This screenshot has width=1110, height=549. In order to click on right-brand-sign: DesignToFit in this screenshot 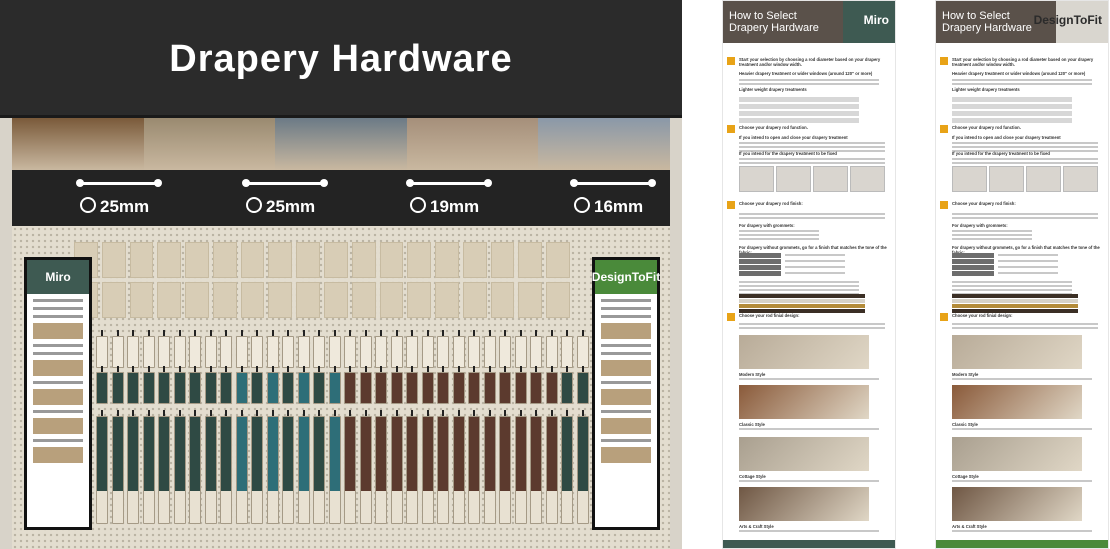, I will do `click(626, 393)`.